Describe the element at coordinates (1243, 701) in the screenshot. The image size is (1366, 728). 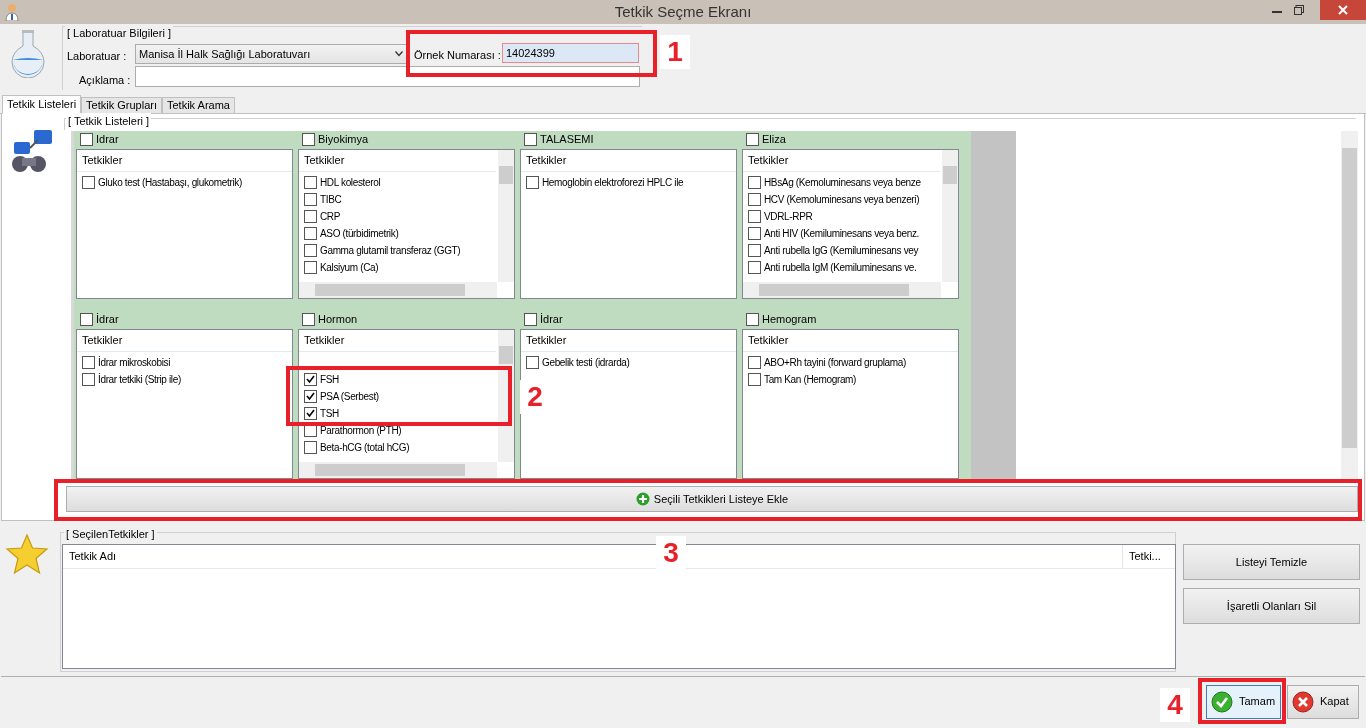
I see `dialog-button: Tamam` at that location.